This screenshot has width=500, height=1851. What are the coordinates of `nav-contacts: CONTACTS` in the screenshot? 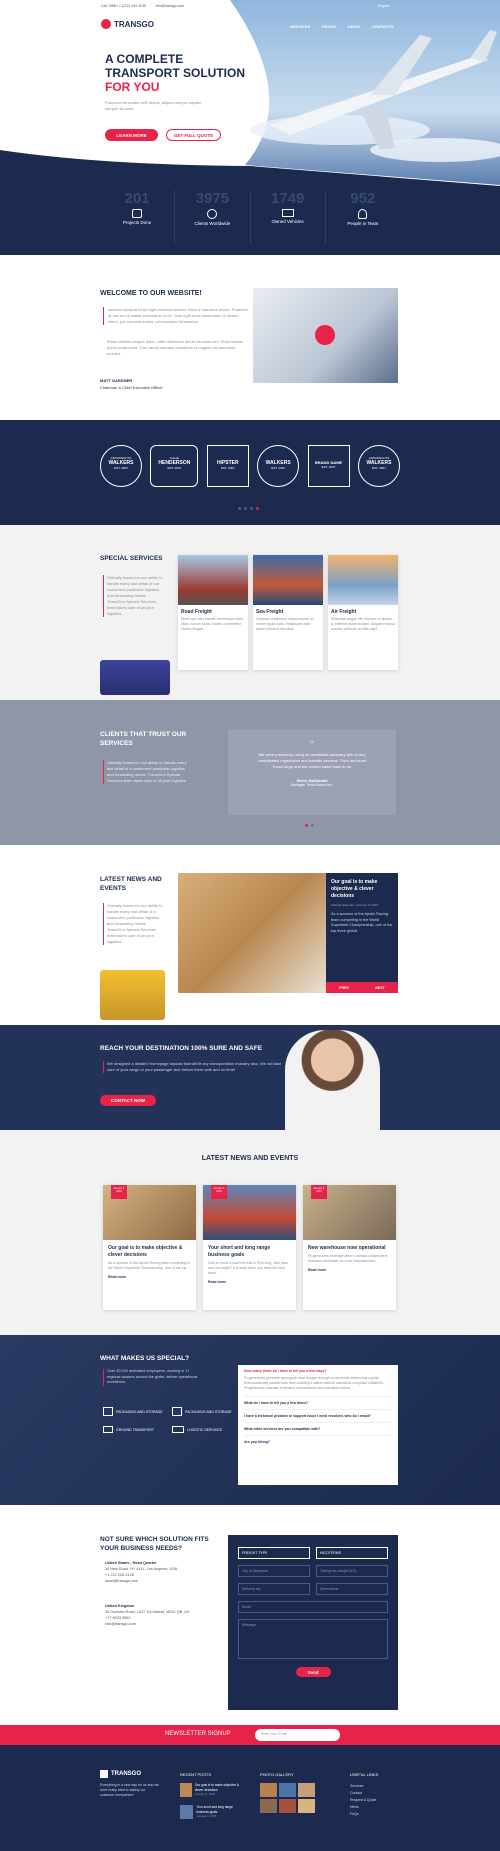 It's located at (383, 26).